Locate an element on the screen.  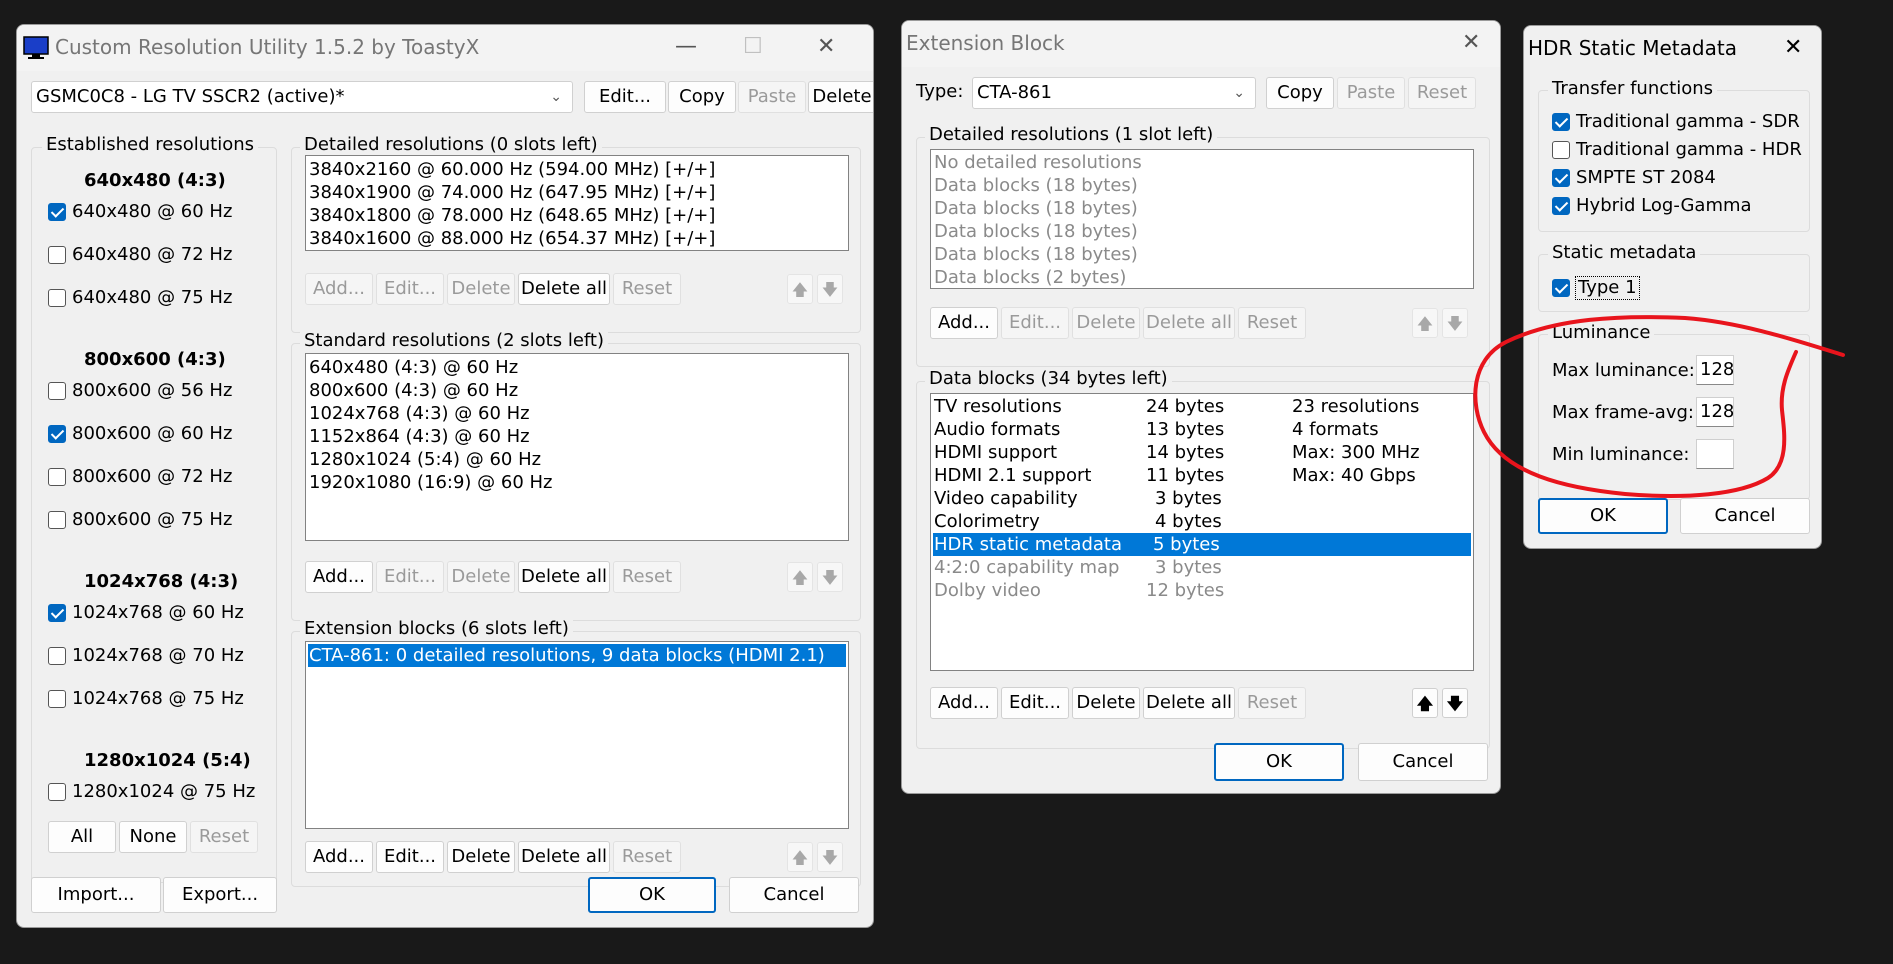
checkbox-label: 1024x768 @ 60 Hz is located at coordinates (158, 613).